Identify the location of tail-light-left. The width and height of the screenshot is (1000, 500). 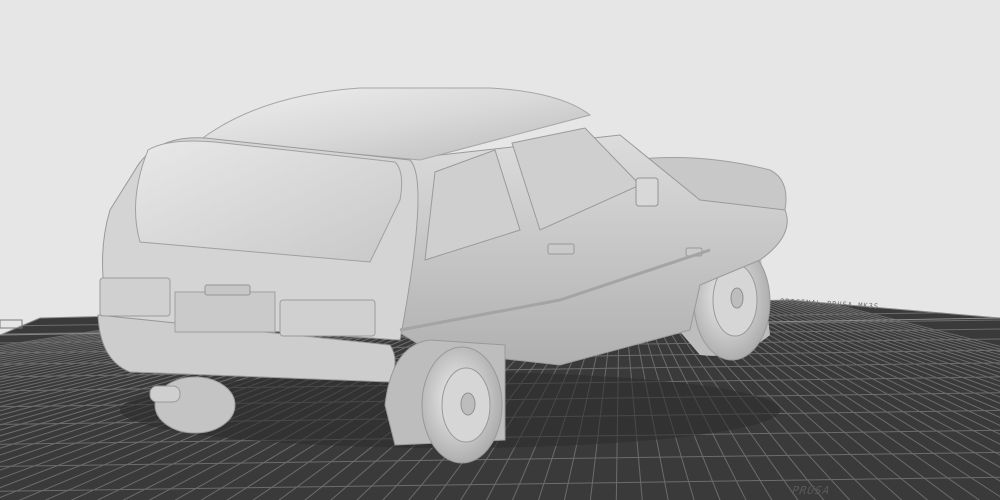
(135, 297).